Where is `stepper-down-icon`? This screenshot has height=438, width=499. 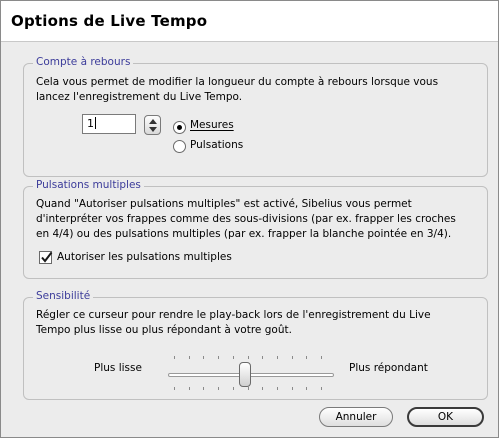
stepper-down-icon is located at coordinates (153, 129).